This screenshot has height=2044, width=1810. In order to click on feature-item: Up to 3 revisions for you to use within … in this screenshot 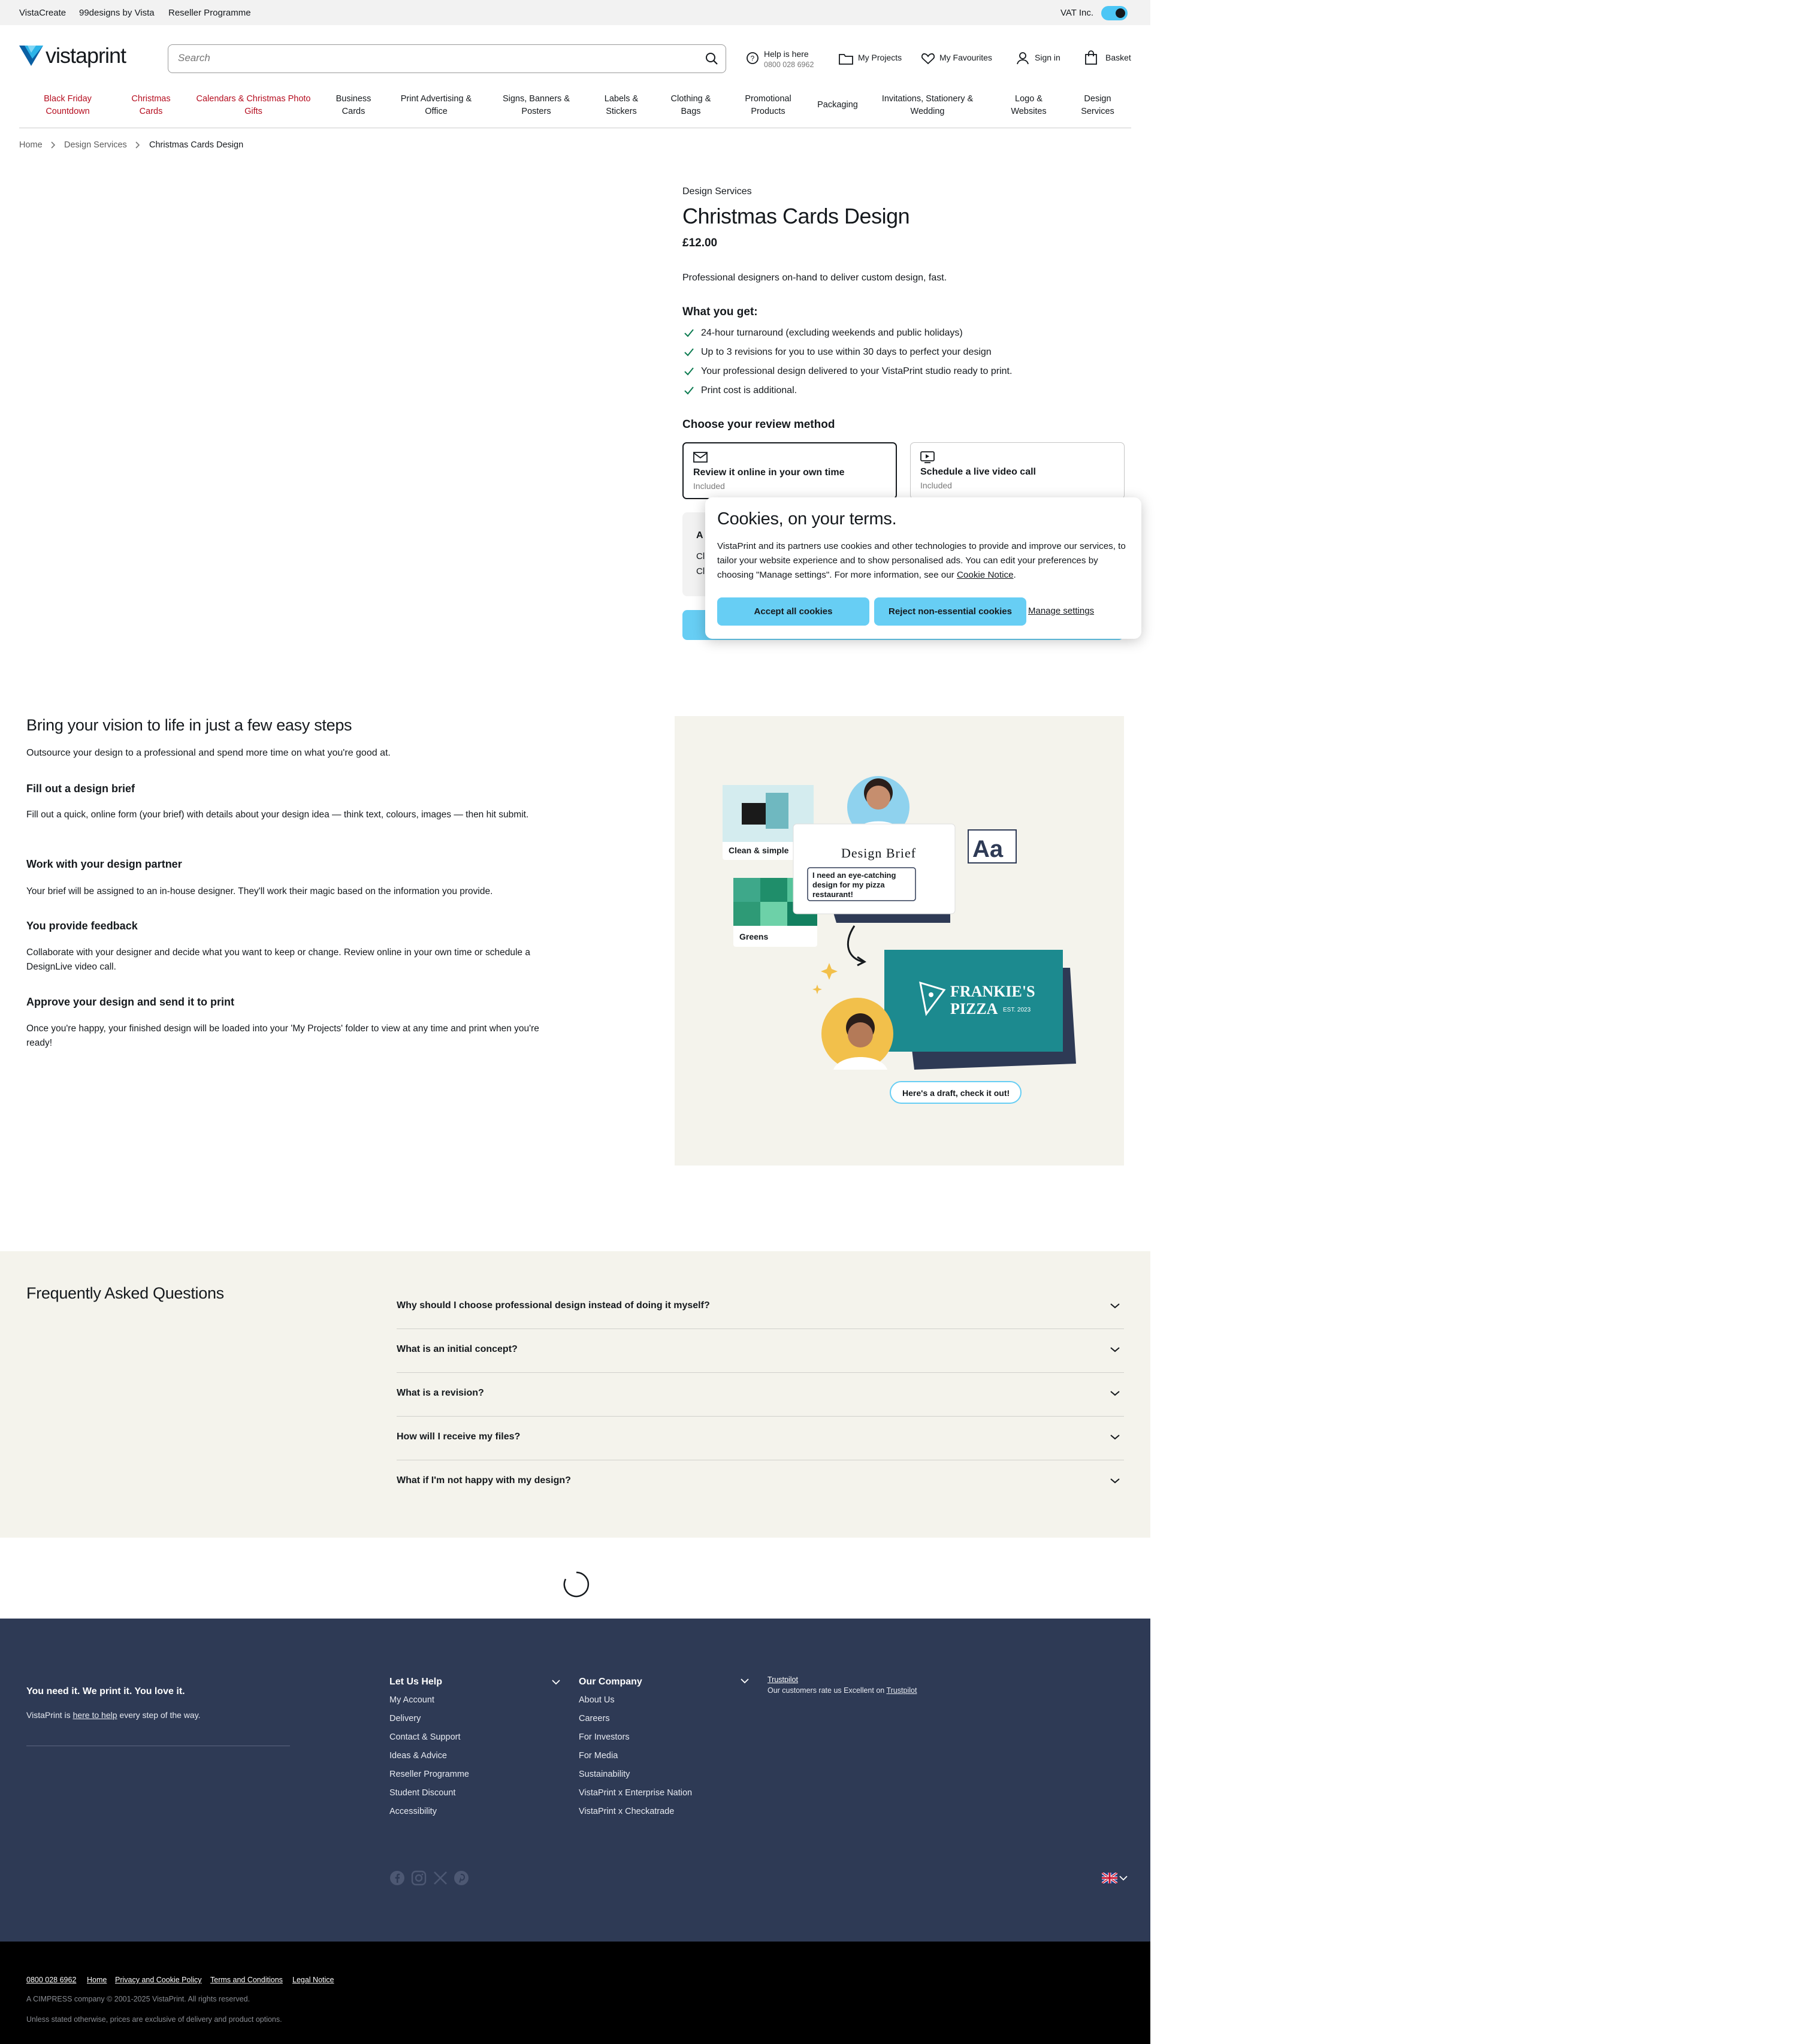, I will do `click(846, 352)`.